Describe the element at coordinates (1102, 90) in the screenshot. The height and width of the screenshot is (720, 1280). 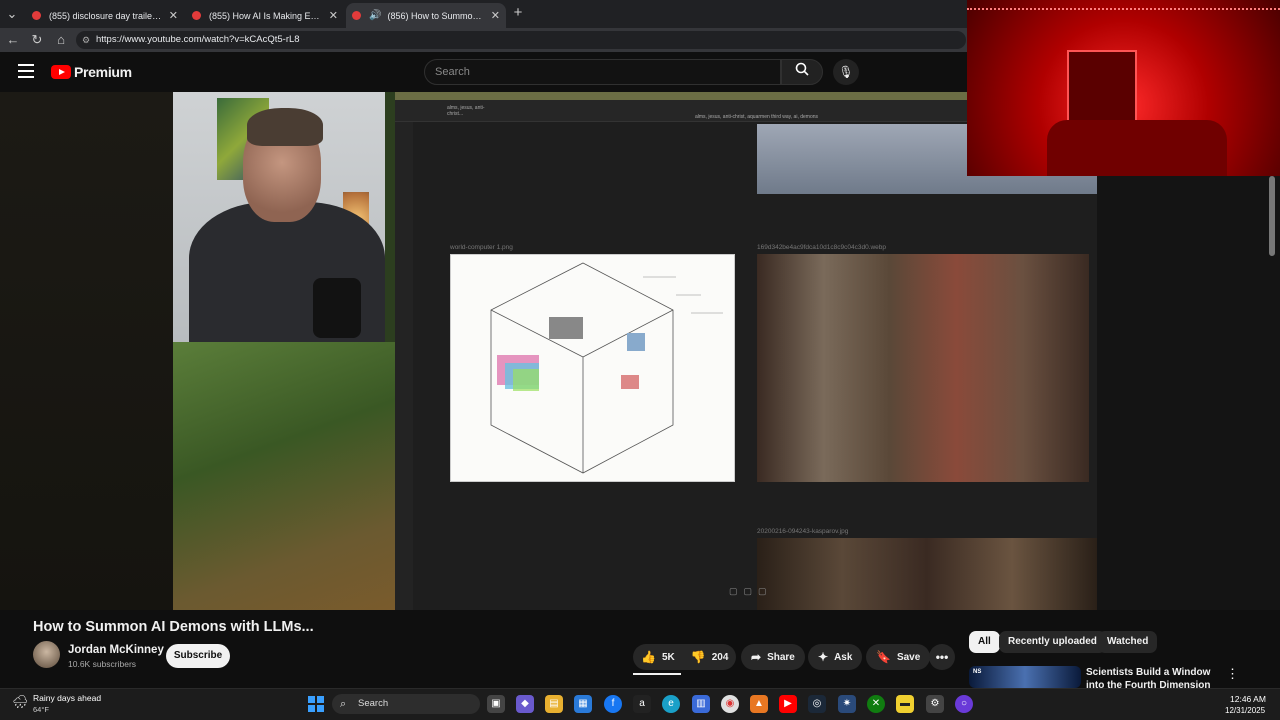
I see `doorway` at that location.